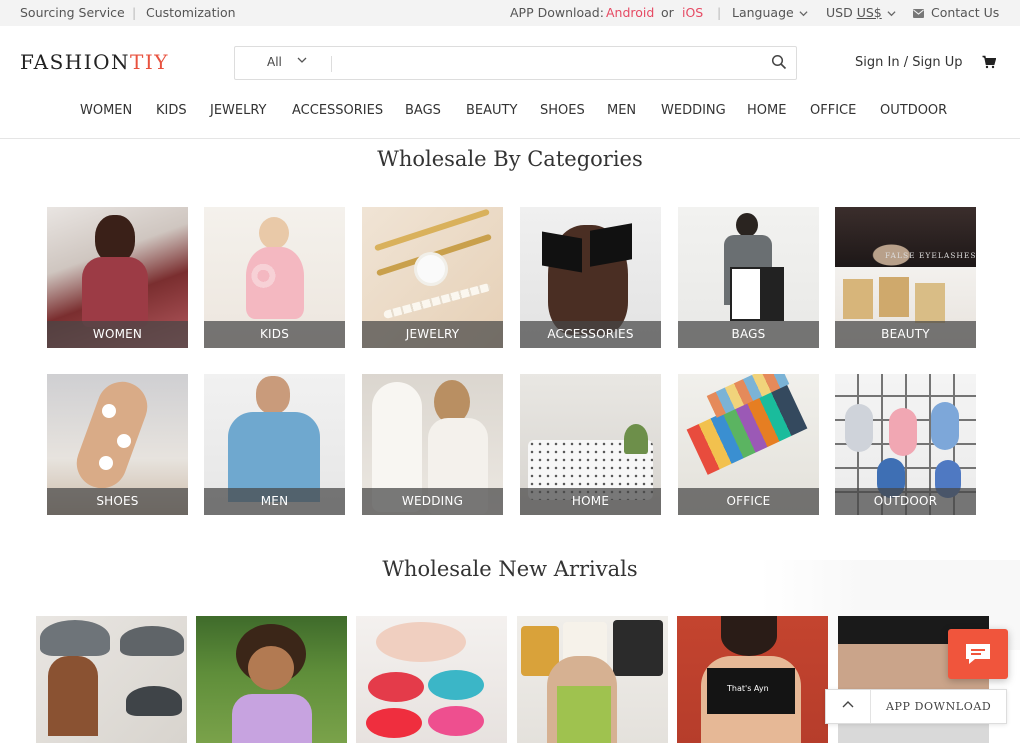  What do you see at coordinates (171, 110) in the screenshot?
I see `nav-kids: KIDS` at bounding box center [171, 110].